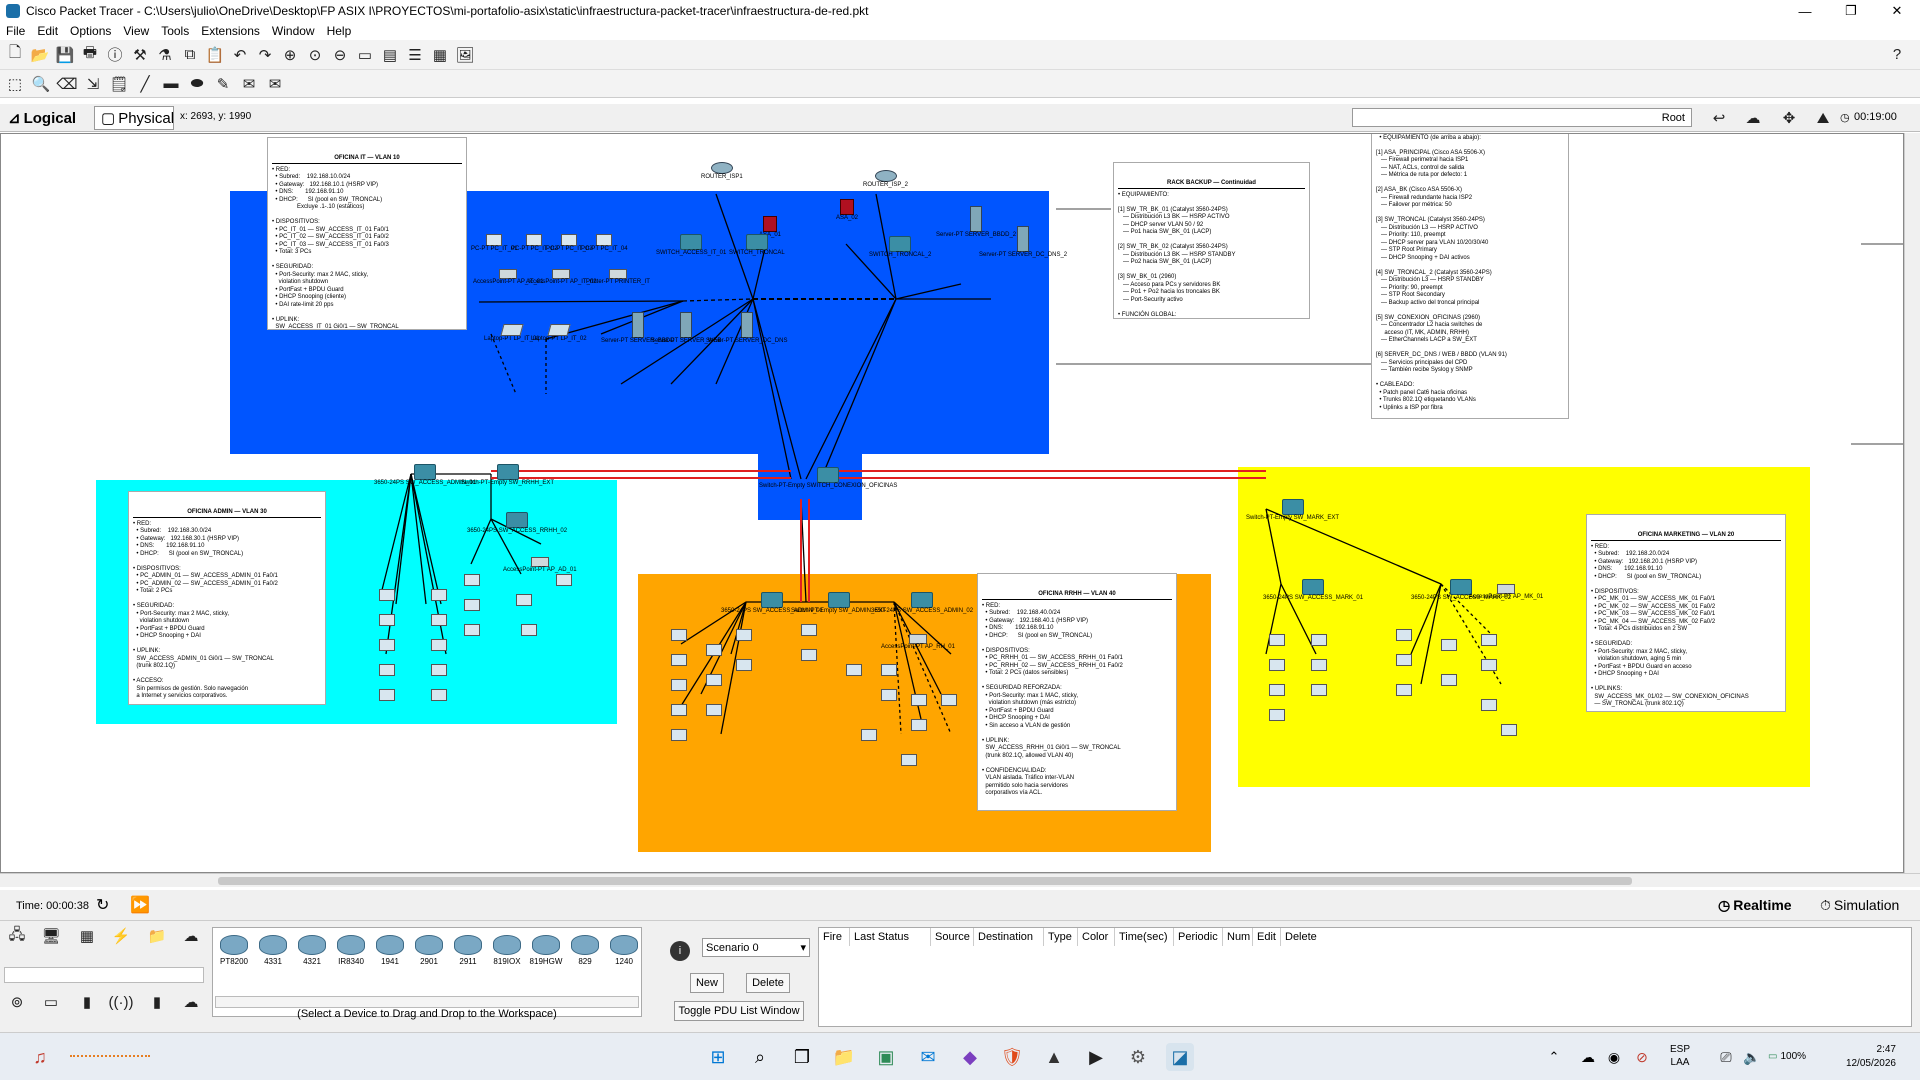 The width and height of the screenshot is (1920, 1080). What do you see at coordinates (17, 1002) in the screenshot?
I see `routers-icon: ⊚` at bounding box center [17, 1002].